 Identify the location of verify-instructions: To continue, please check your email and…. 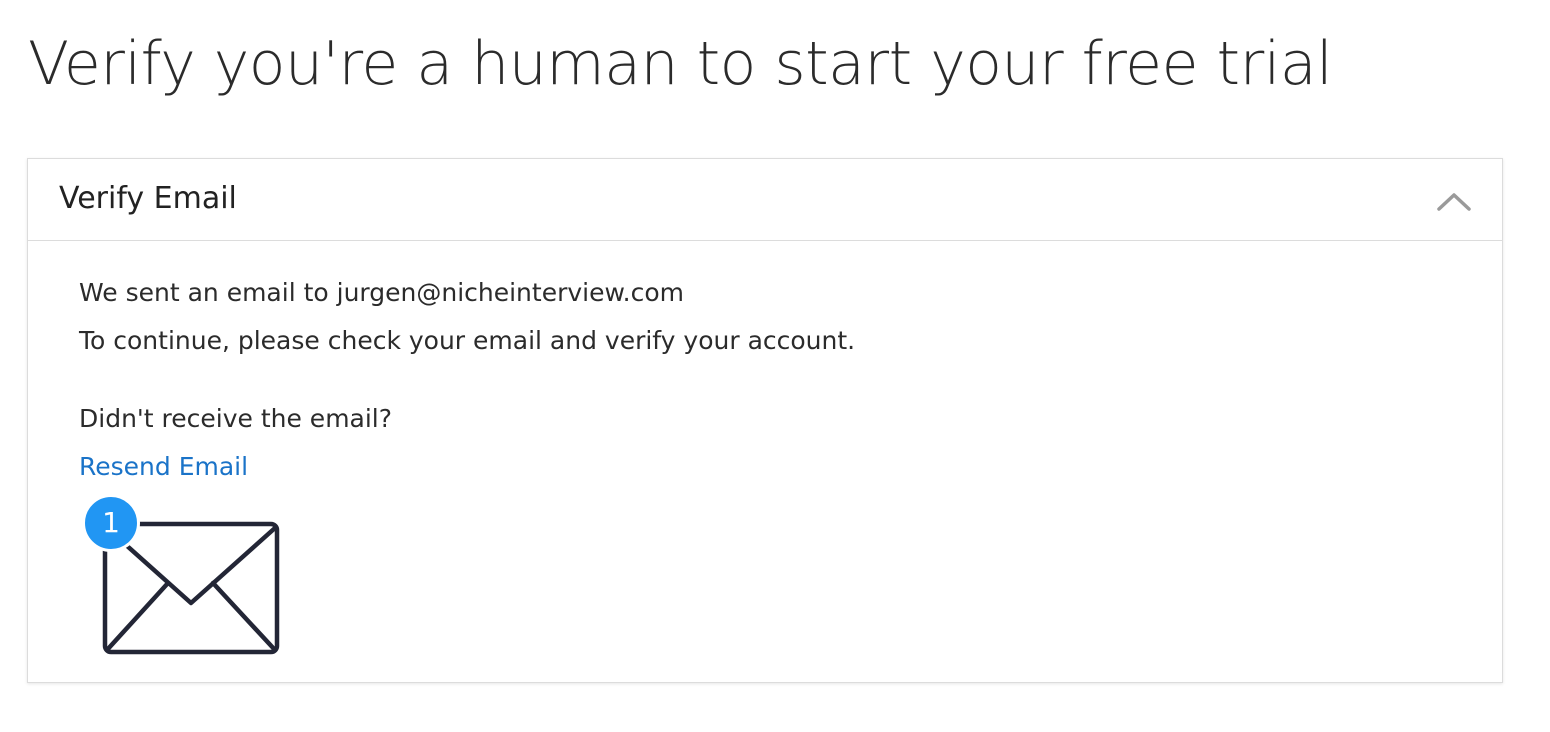
(467, 340).